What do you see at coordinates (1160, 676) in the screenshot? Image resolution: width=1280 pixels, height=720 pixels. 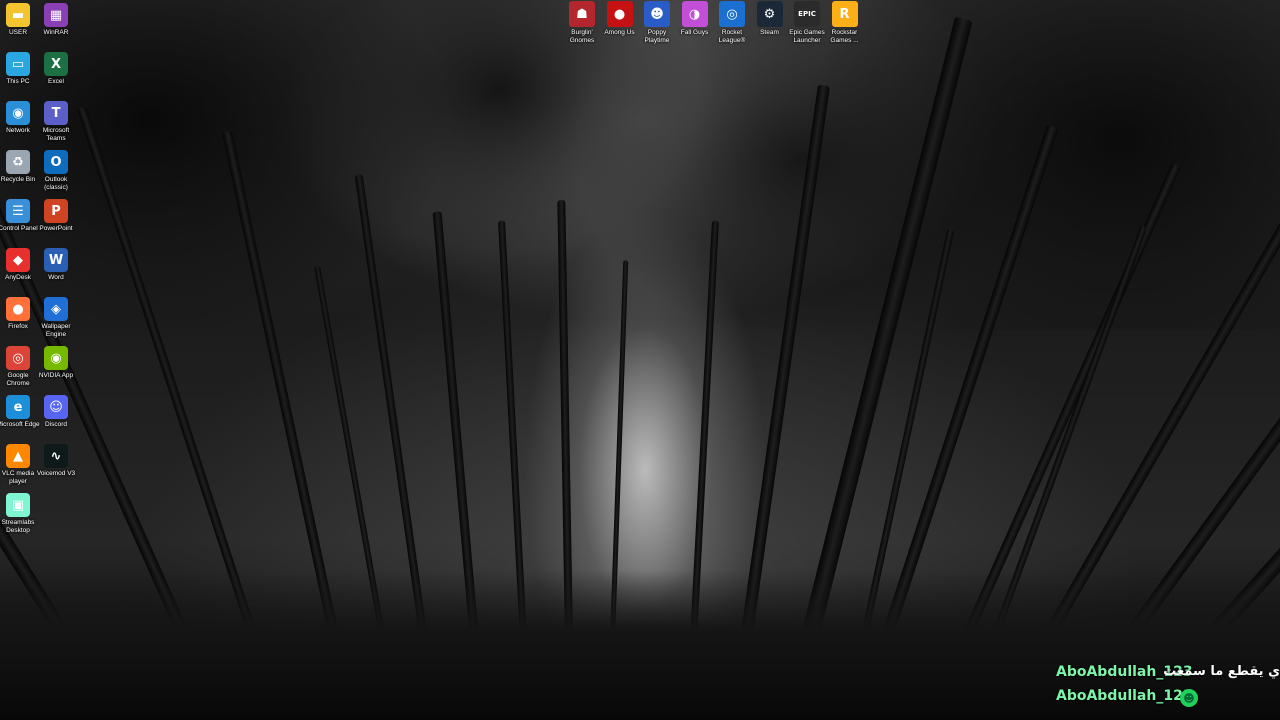 I see `chat-message: AboAbdullah_123 ي يقطع ما سمعت` at bounding box center [1160, 676].